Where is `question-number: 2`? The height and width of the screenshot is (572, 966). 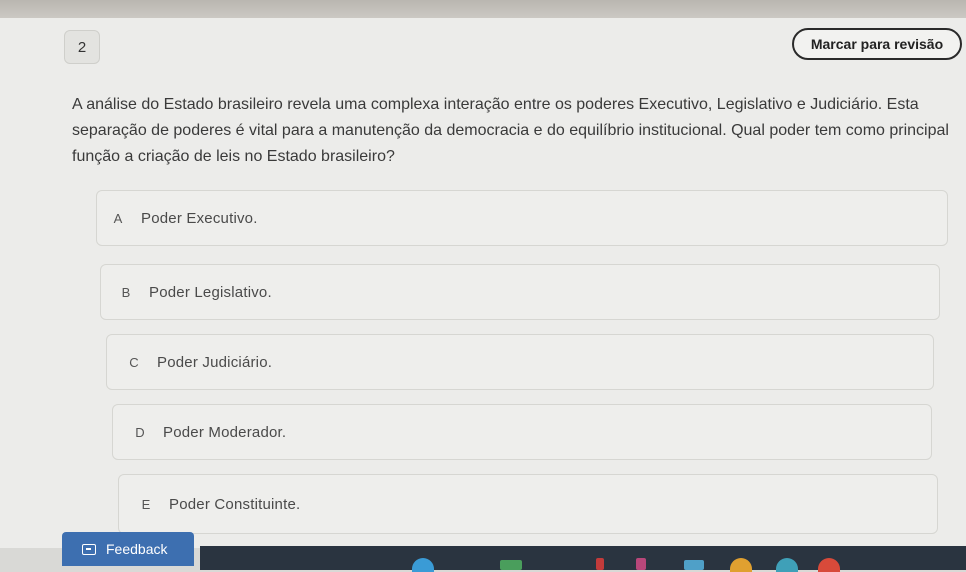
question-number: 2 is located at coordinates (82, 47).